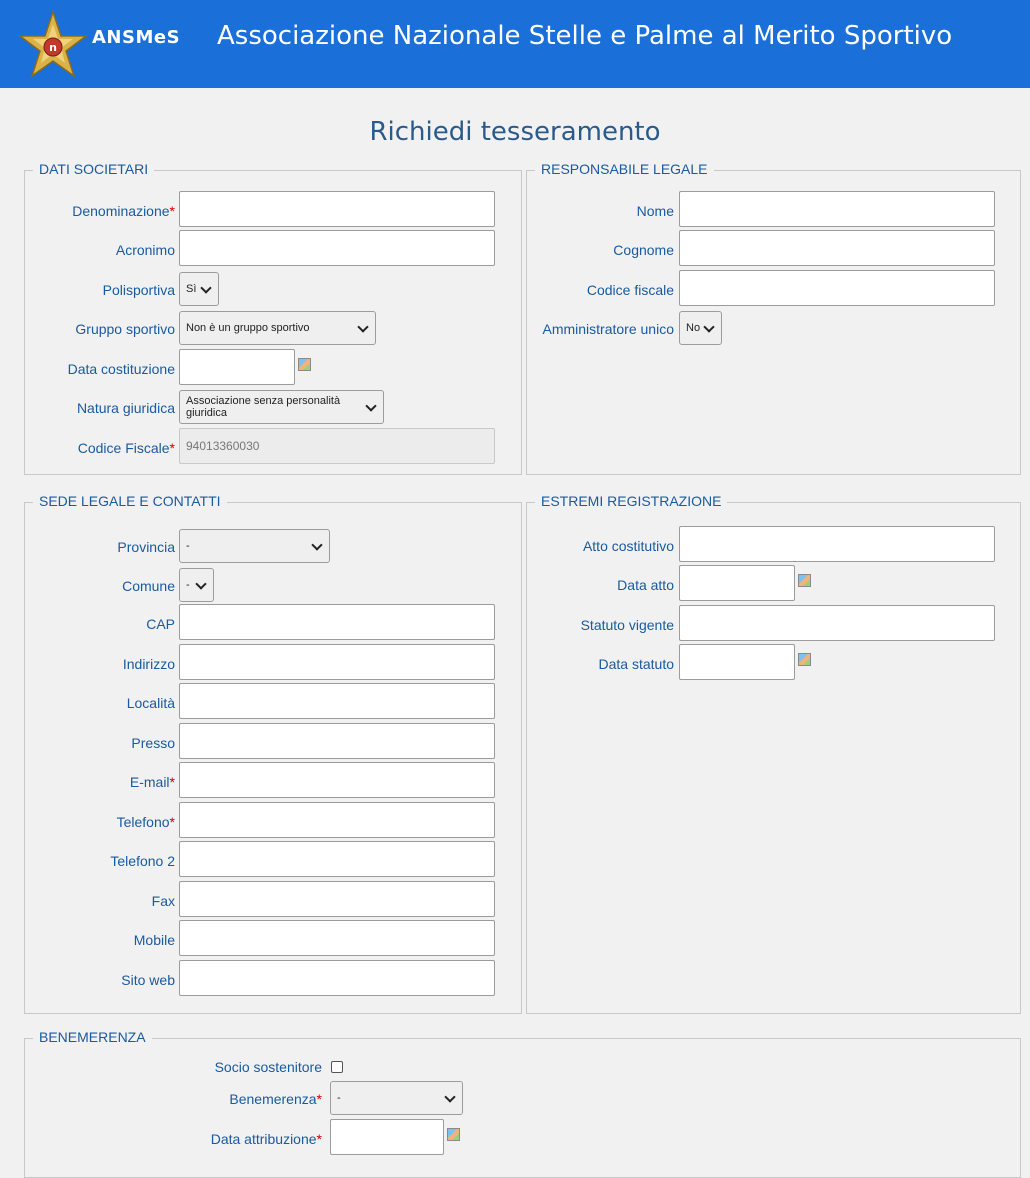 The height and width of the screenshot is (1178, 1030). I want to click on cognome-input, so click(837, 248).